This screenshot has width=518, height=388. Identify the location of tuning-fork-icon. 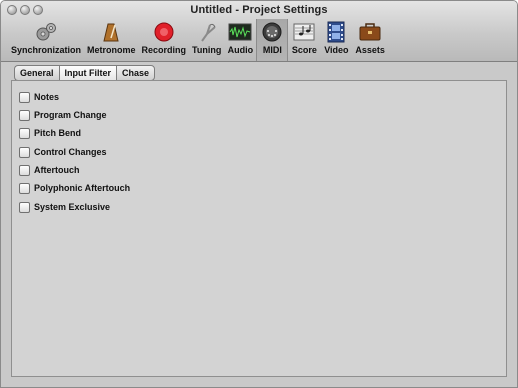
(207, 32).